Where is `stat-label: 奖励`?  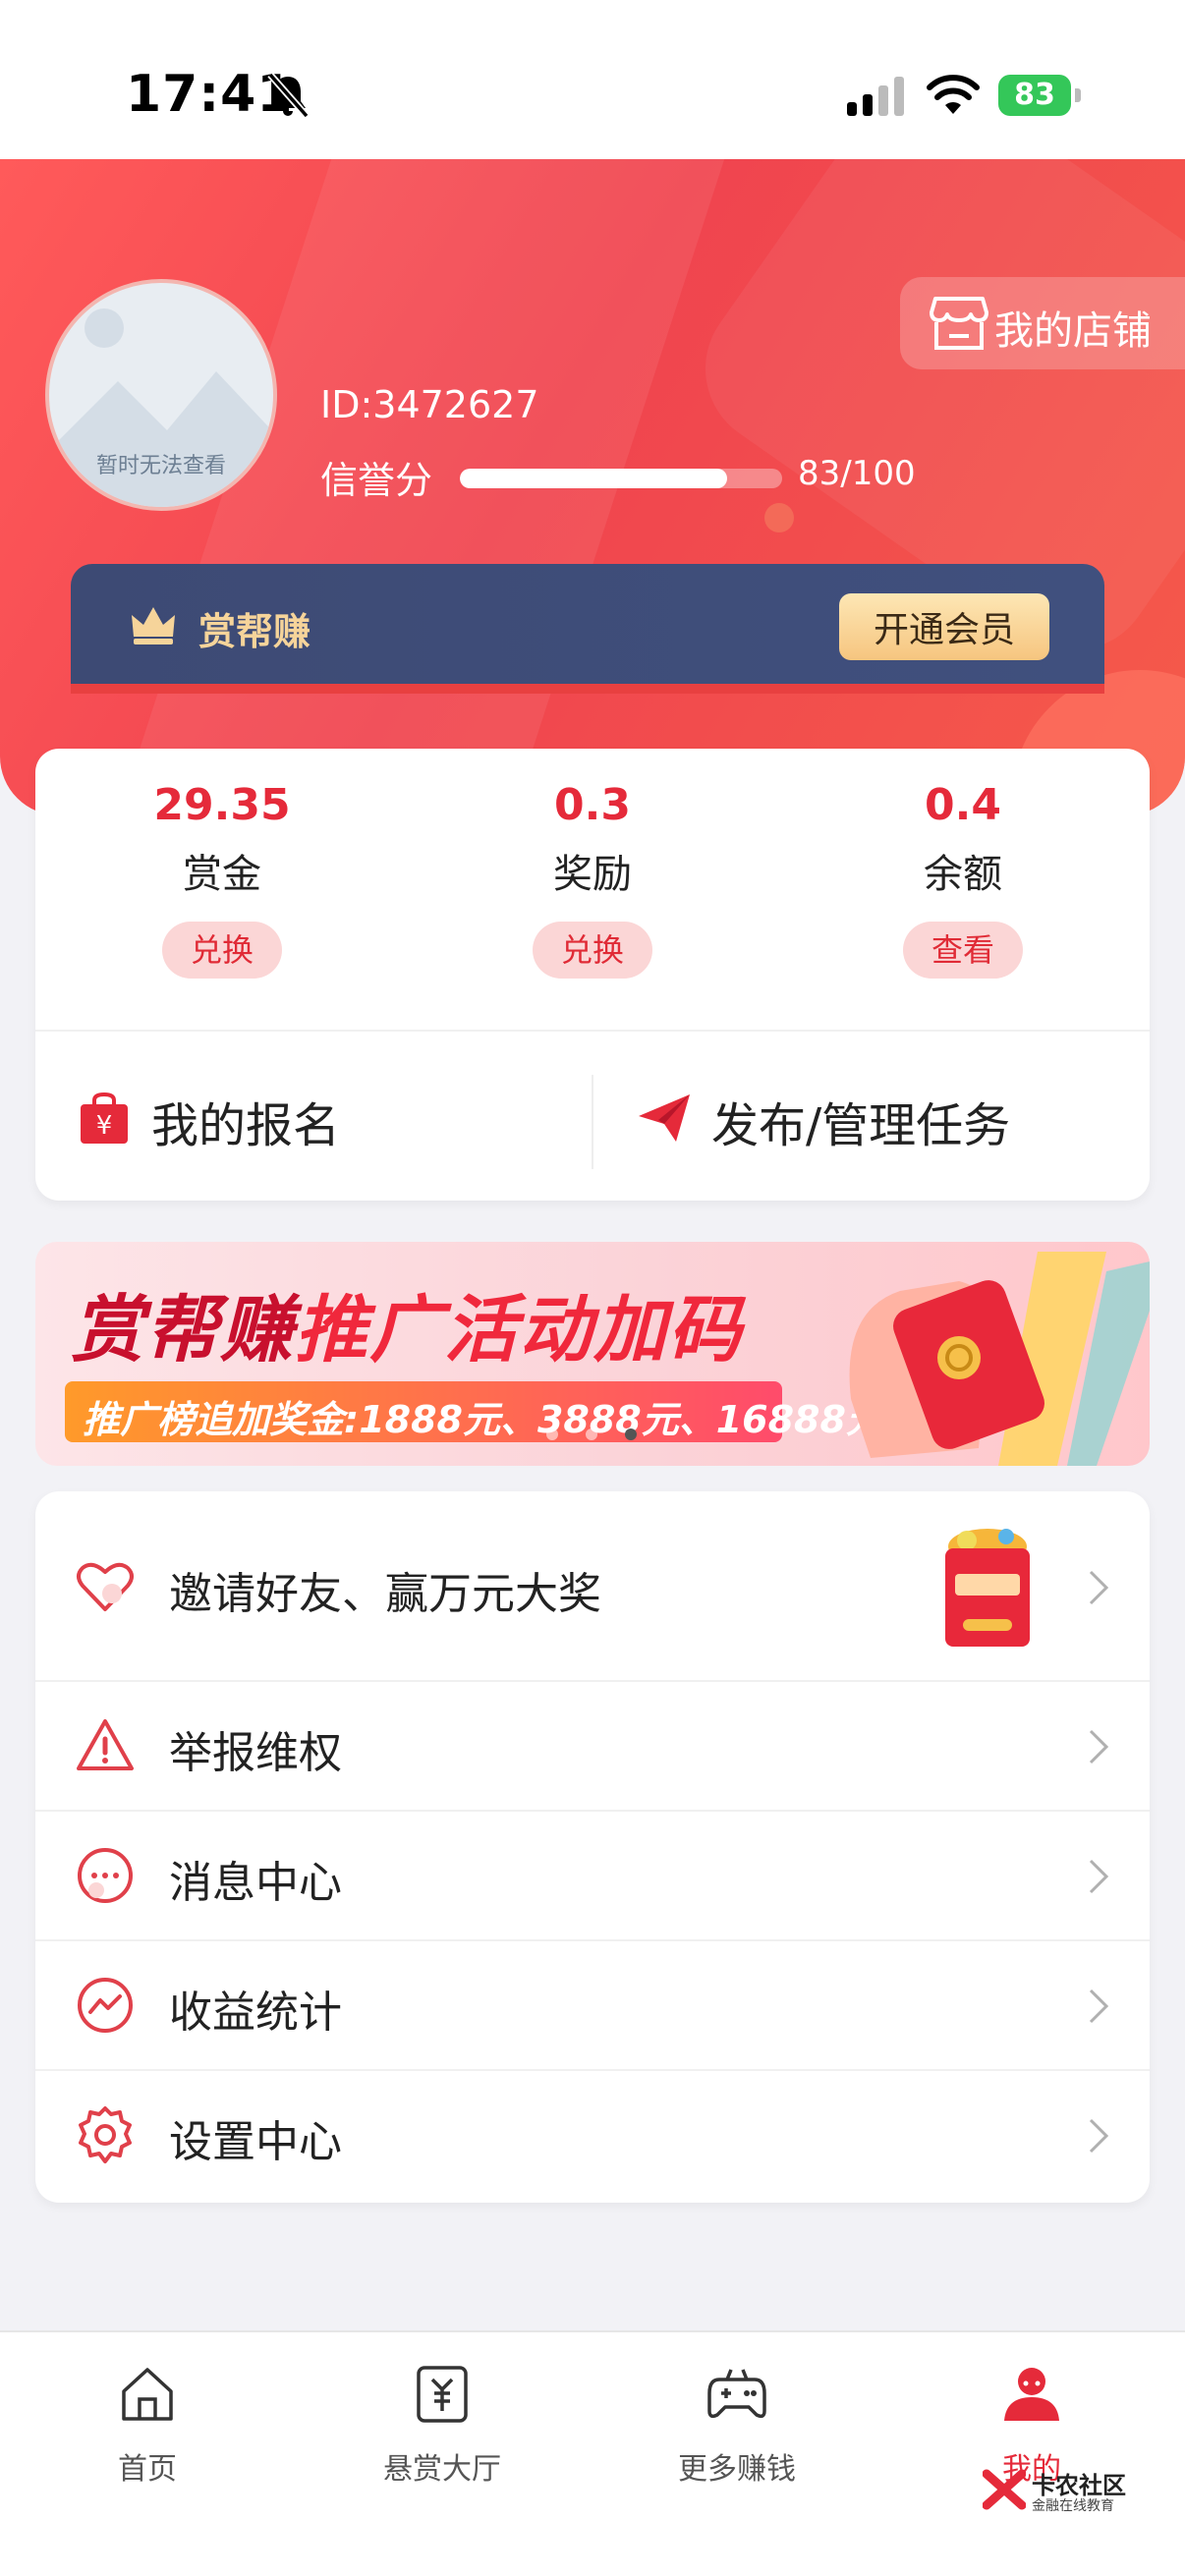
stat-label: 奖励 is located at coordinates (592, 874).